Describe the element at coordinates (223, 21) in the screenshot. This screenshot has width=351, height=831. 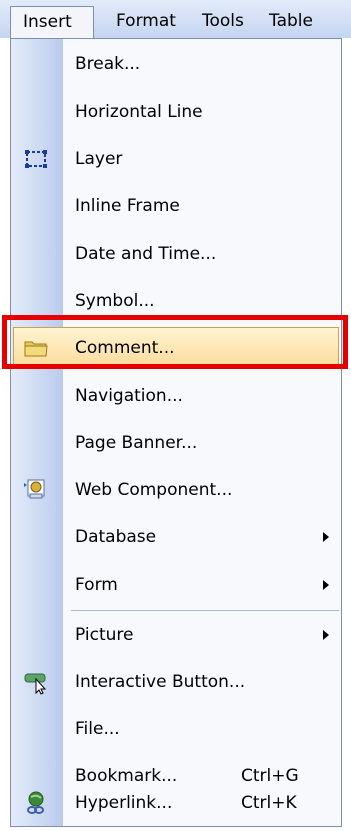
I see `menu-tools: Tools` at that location.